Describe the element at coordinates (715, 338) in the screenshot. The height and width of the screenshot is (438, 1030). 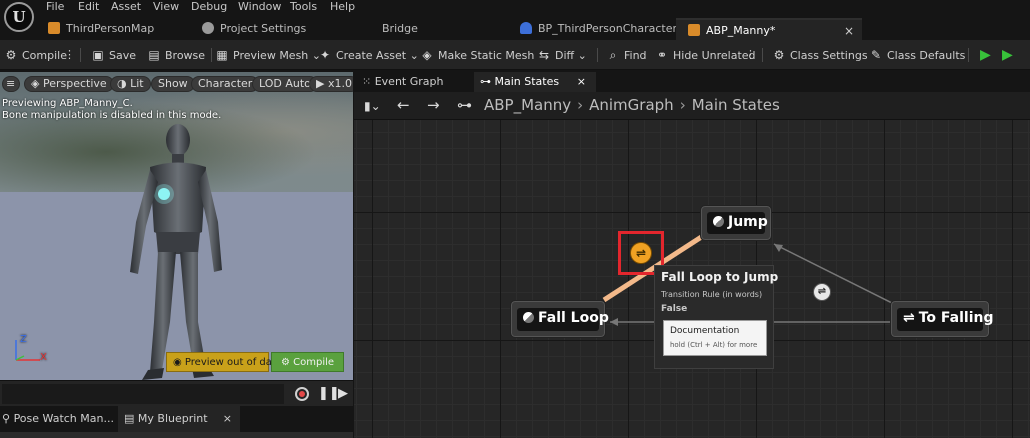
I see `tooltip-documentation: Documentation hold (Ctrl + Alt) for more` at that location.